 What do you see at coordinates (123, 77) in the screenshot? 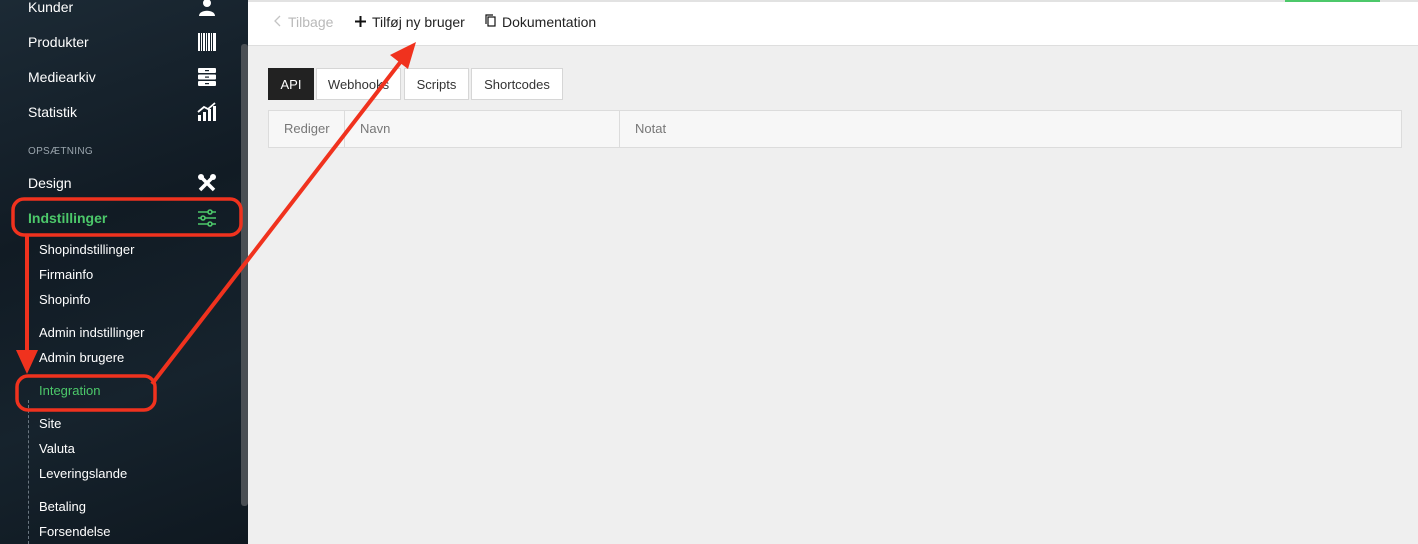
I see `sidebar-item-mediearkiv: Mediearkiv` at bounding box center [123, 77].